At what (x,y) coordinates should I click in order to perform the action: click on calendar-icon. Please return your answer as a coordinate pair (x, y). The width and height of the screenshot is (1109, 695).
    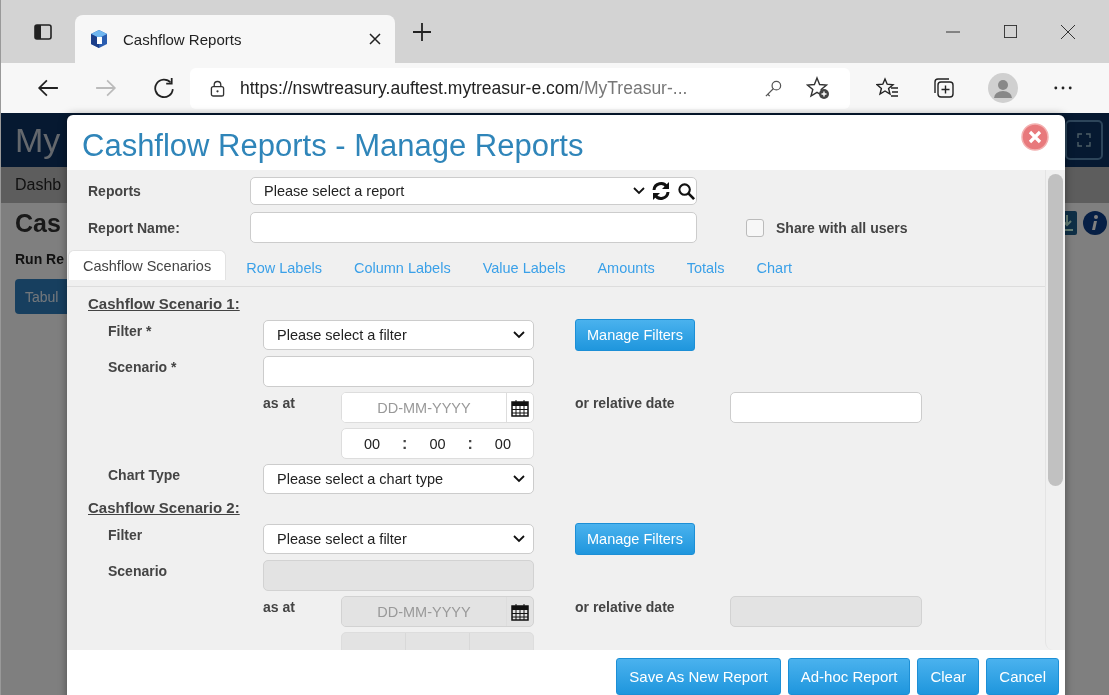
    Looking at the image, I should click on (520, 407).